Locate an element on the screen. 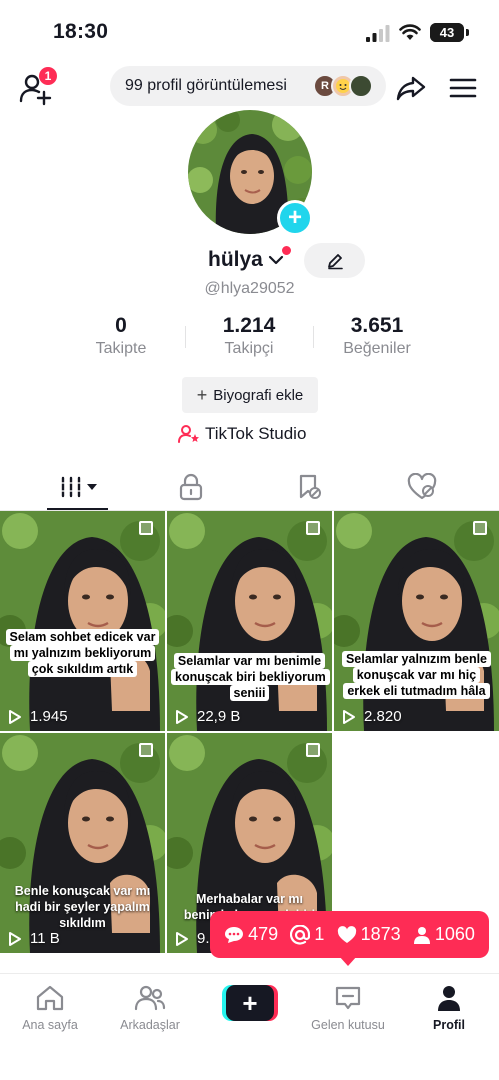 Image resolution: width=499 pixels, height=1080 pixels. nav-home: Ana sayfa is located at coordinates (50, 1008).